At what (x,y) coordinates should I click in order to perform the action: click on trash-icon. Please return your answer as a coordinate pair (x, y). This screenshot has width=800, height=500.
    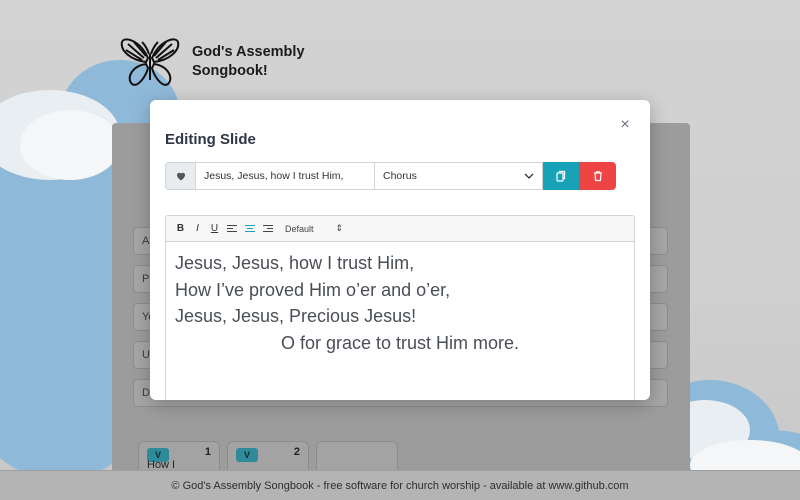
    Looking at the image, I should click on (597, 176).